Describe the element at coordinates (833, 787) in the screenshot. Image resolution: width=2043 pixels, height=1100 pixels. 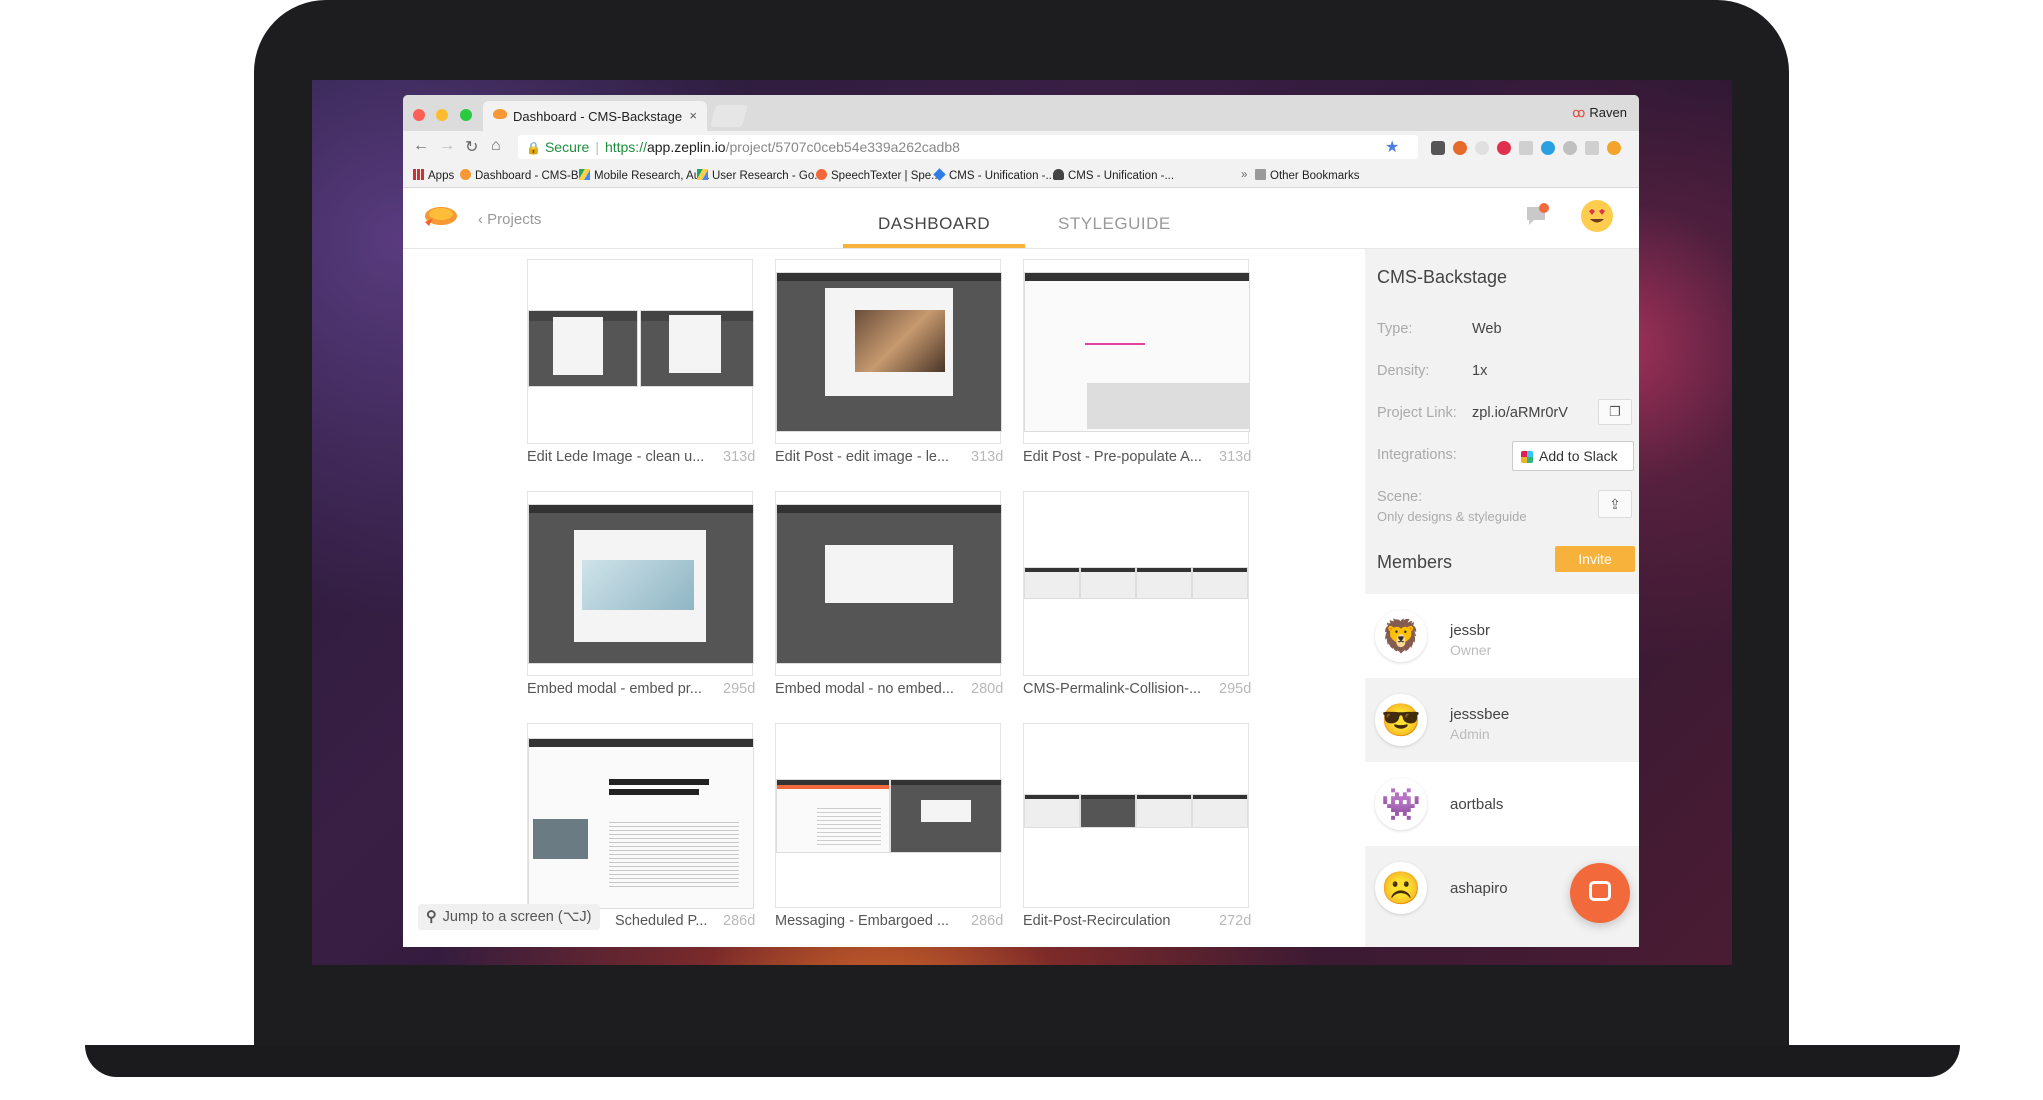
I see `thumbnail-banner` at that location.